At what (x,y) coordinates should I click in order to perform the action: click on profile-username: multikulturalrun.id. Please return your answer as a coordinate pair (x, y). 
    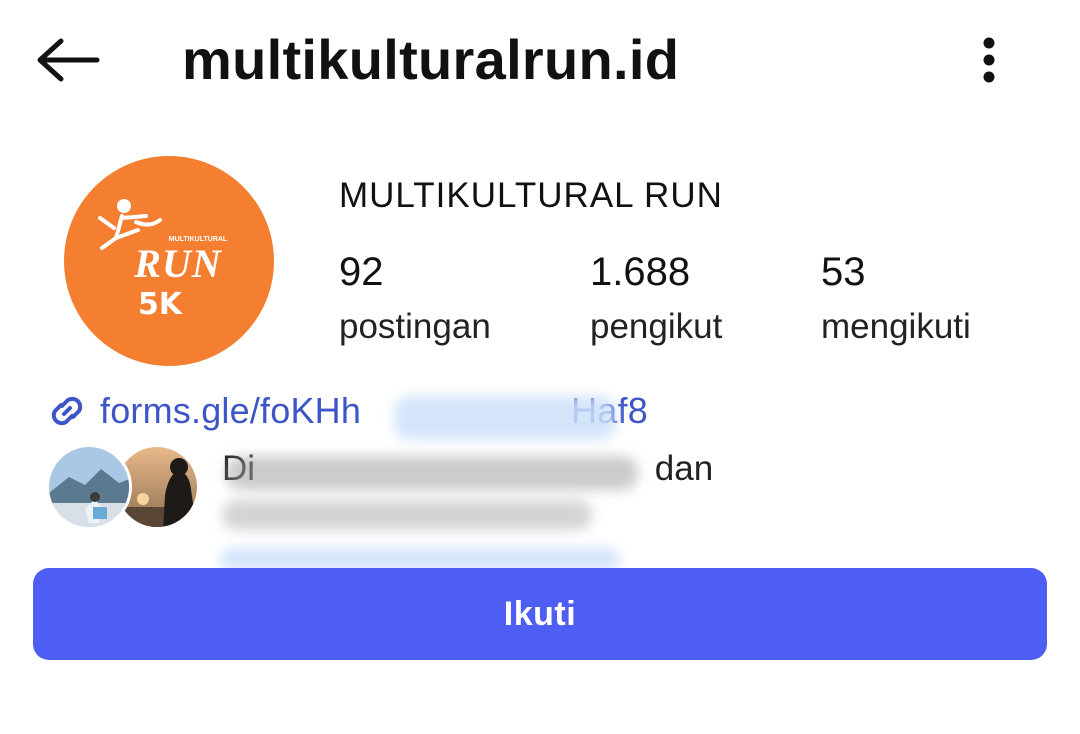
    Looking at the image, I should click on (431, 59).